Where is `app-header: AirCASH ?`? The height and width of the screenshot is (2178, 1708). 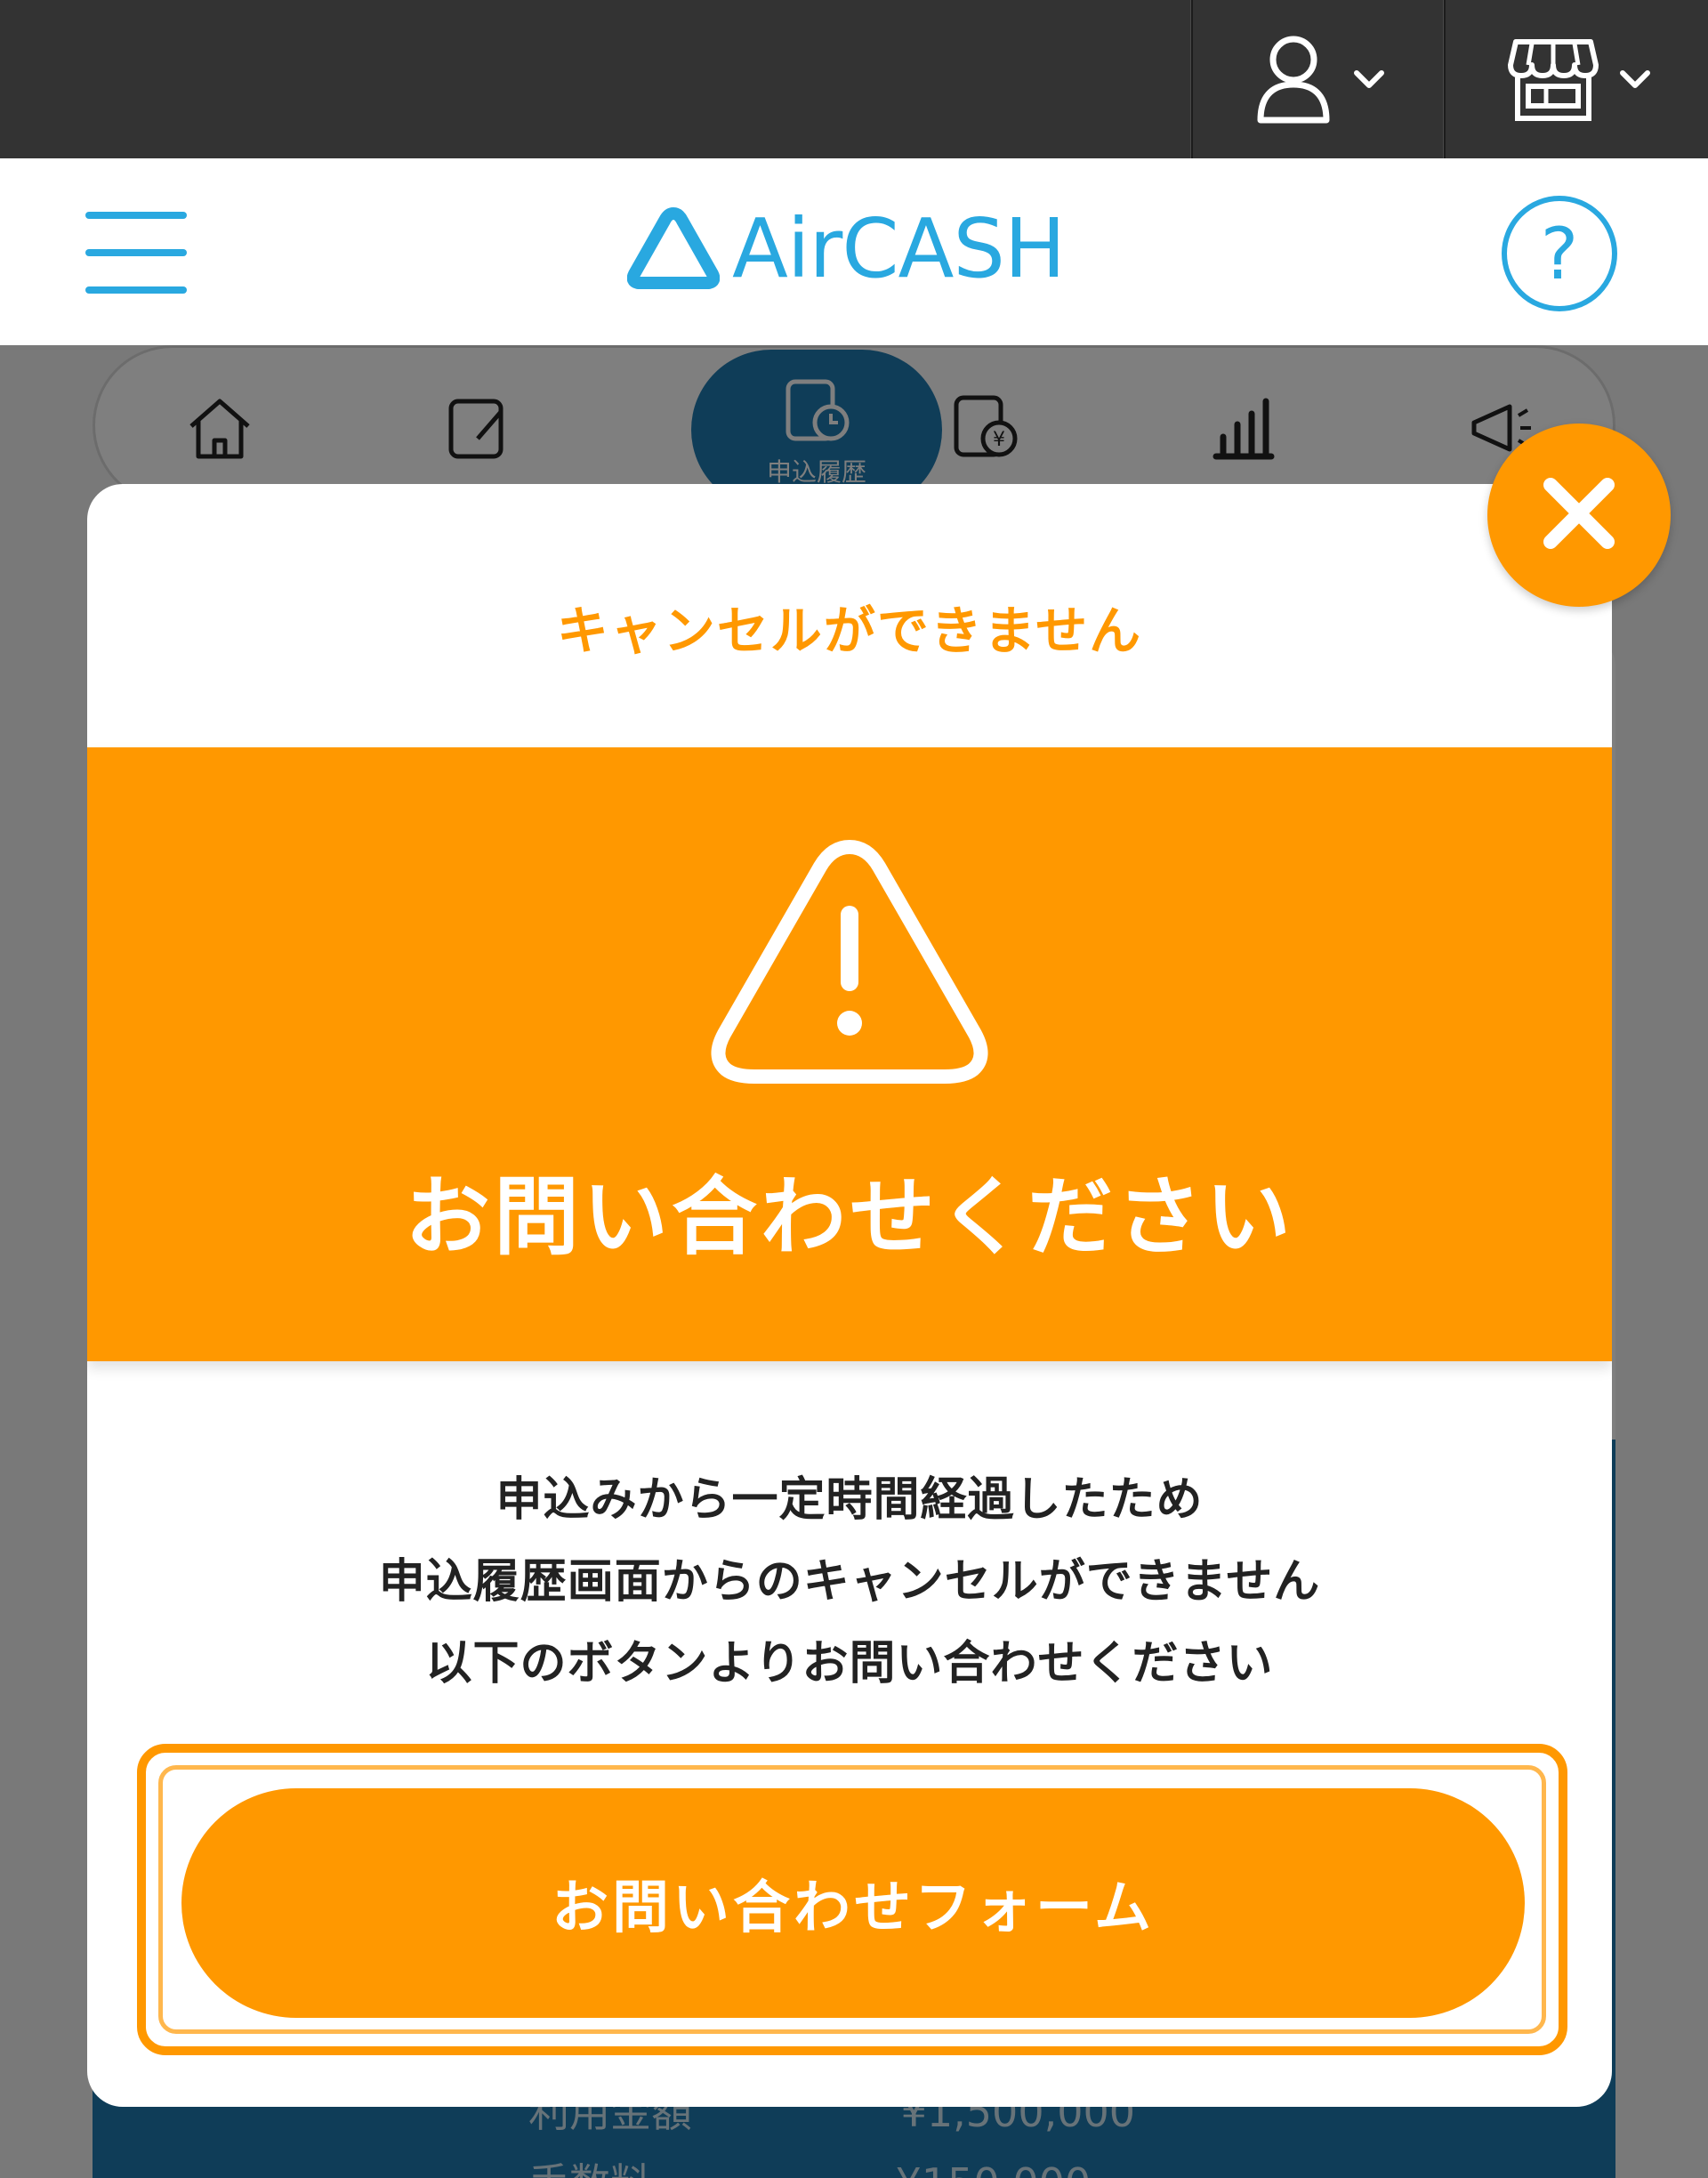
app-header: AirCASH ? is located at coordinates (854, 251).